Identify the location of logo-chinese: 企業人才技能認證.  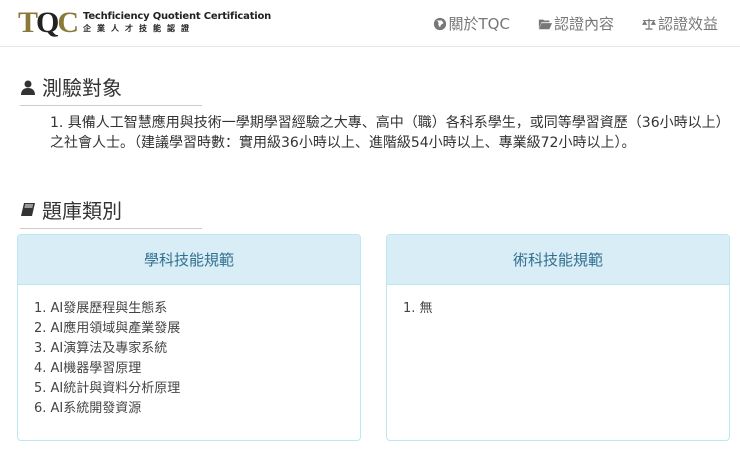
(139, 28).